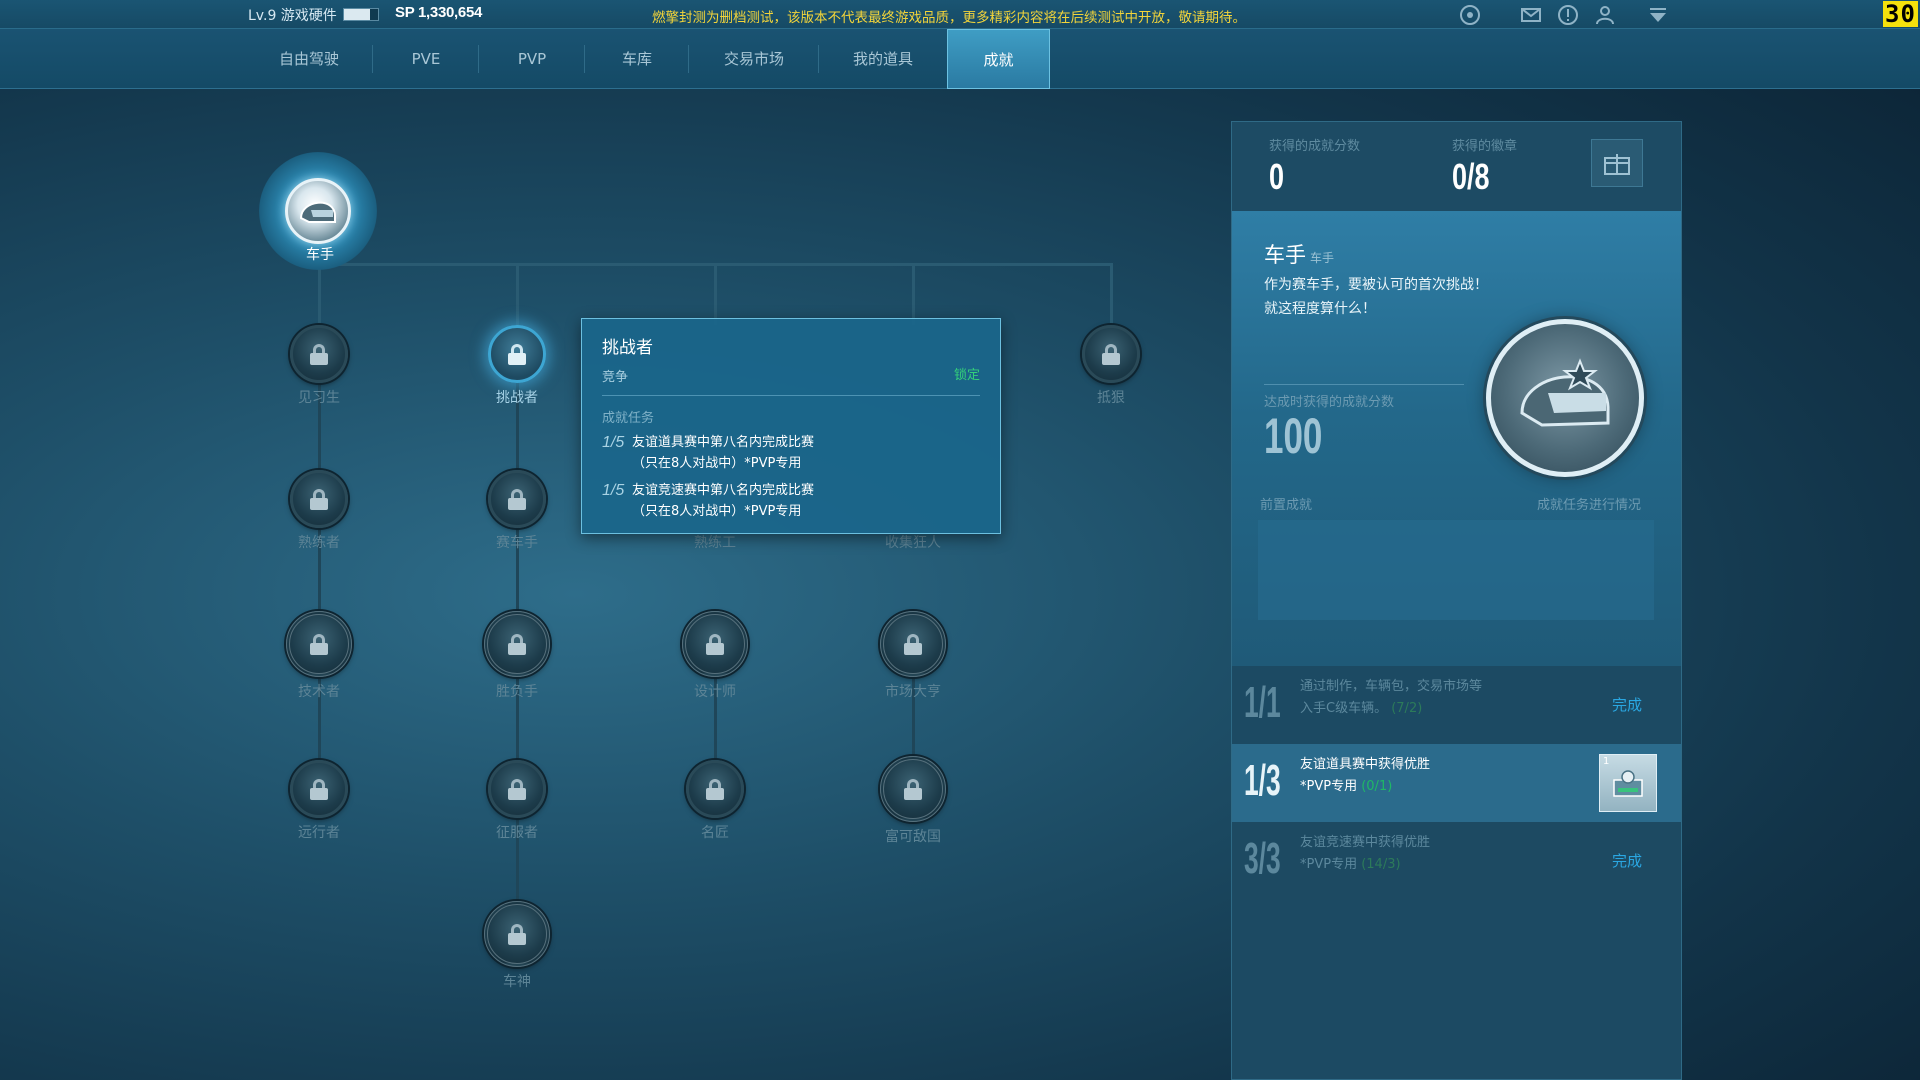 This screenshot has width=1920, height=1080. Describe the element at coordinates (913, 656) in the screenshot. I see `achievement-node: 市场大亨` at that location.